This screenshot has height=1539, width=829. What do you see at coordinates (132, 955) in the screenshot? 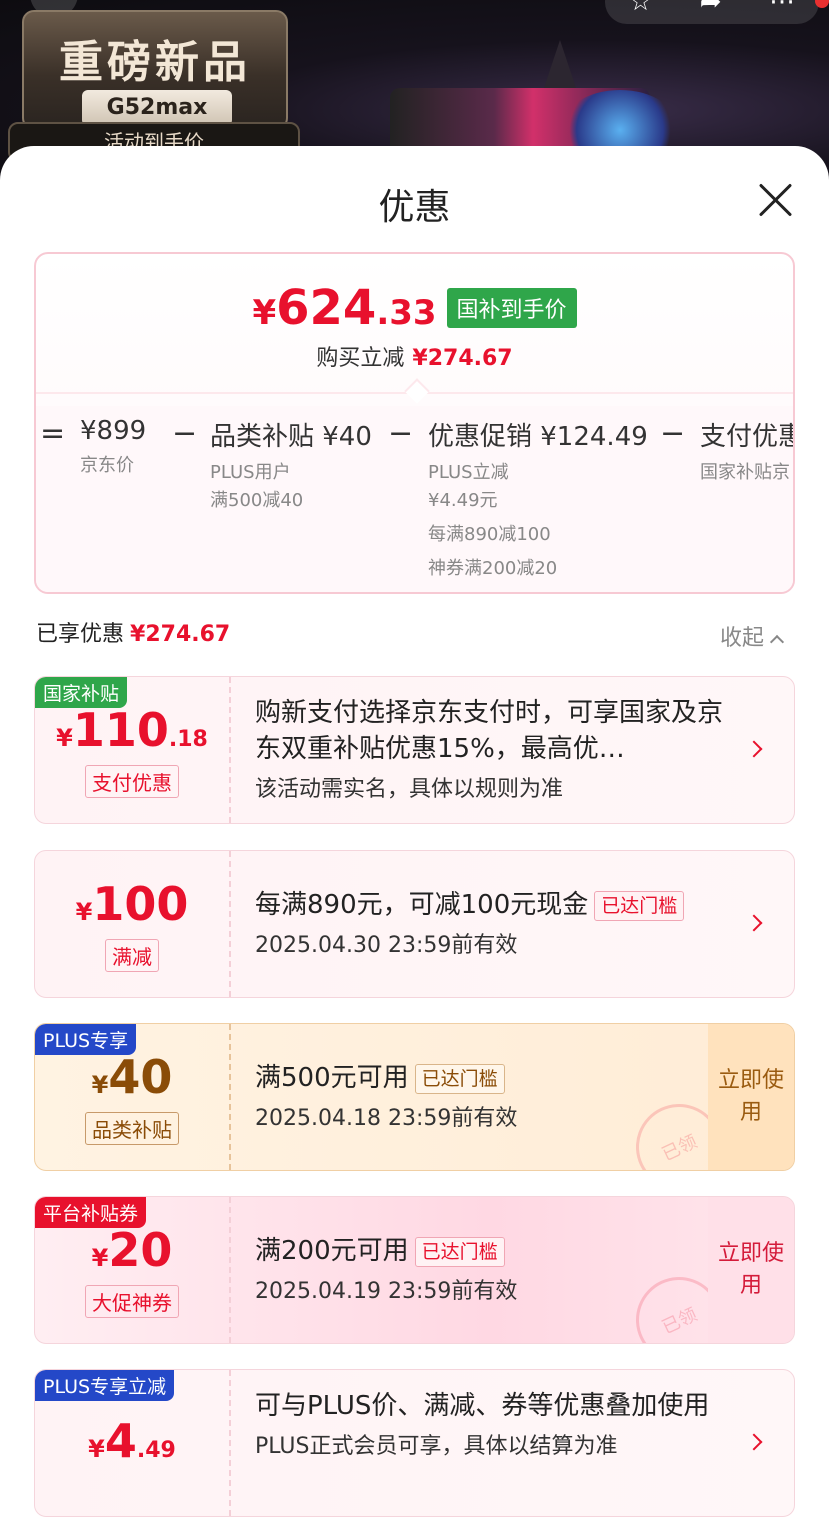
I see `coupon-type-label: 满减` at bounding box center [132, 955].